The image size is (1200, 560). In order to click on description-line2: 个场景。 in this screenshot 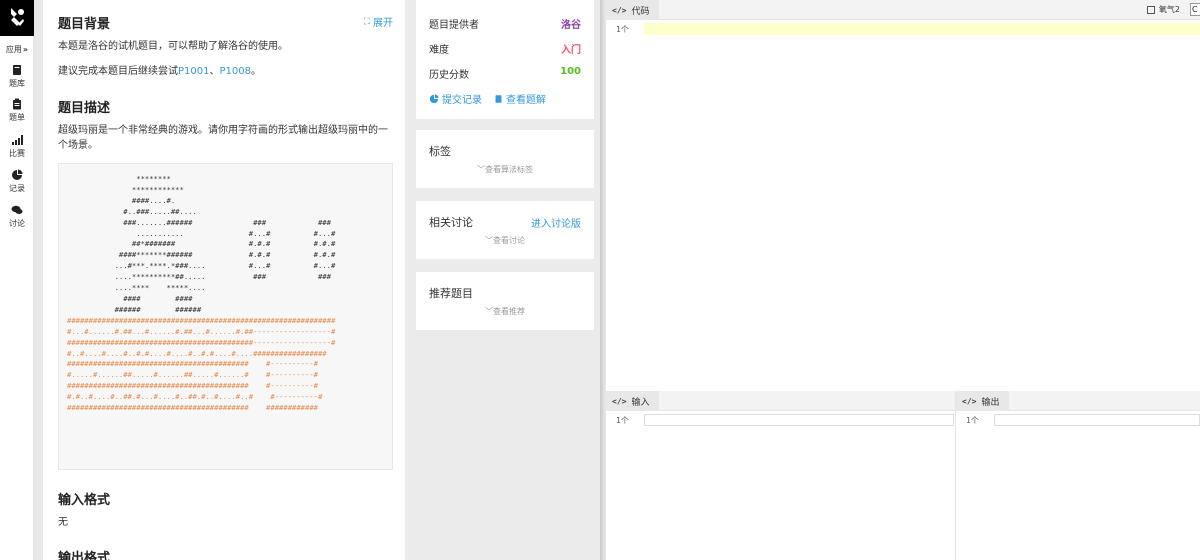, I will do `click(78, 145)`.